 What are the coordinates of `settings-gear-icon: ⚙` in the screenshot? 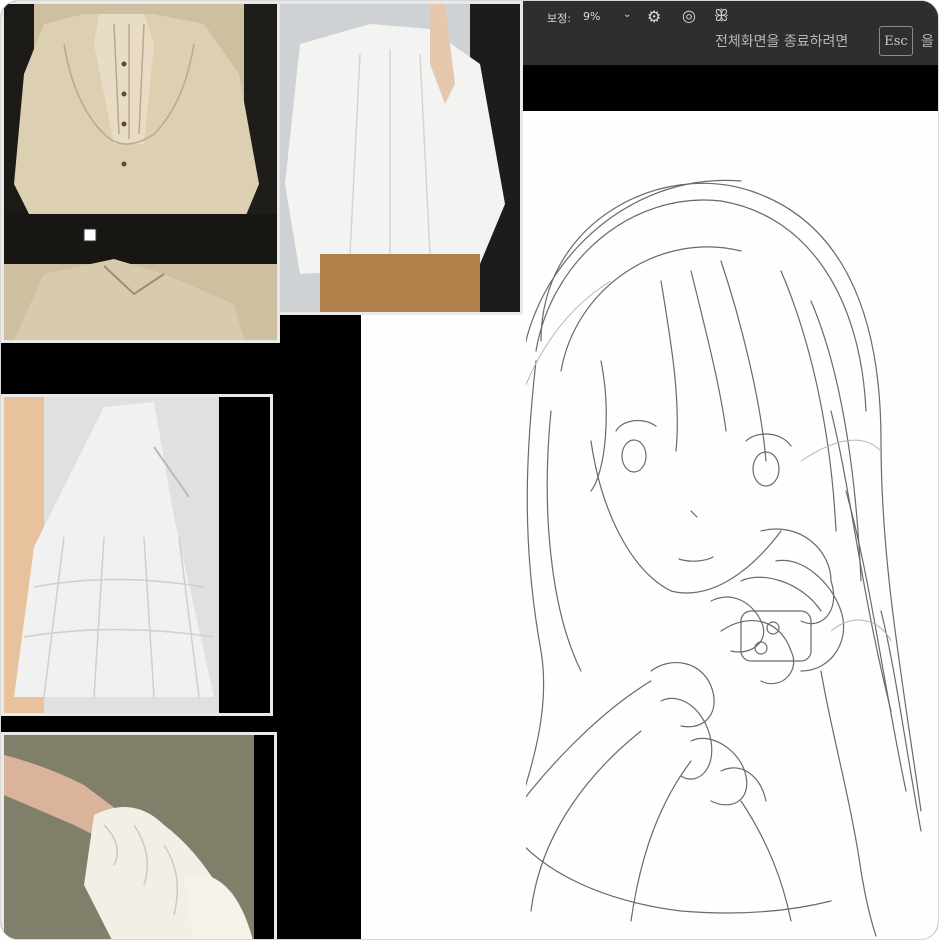 It's located at (654, 16).